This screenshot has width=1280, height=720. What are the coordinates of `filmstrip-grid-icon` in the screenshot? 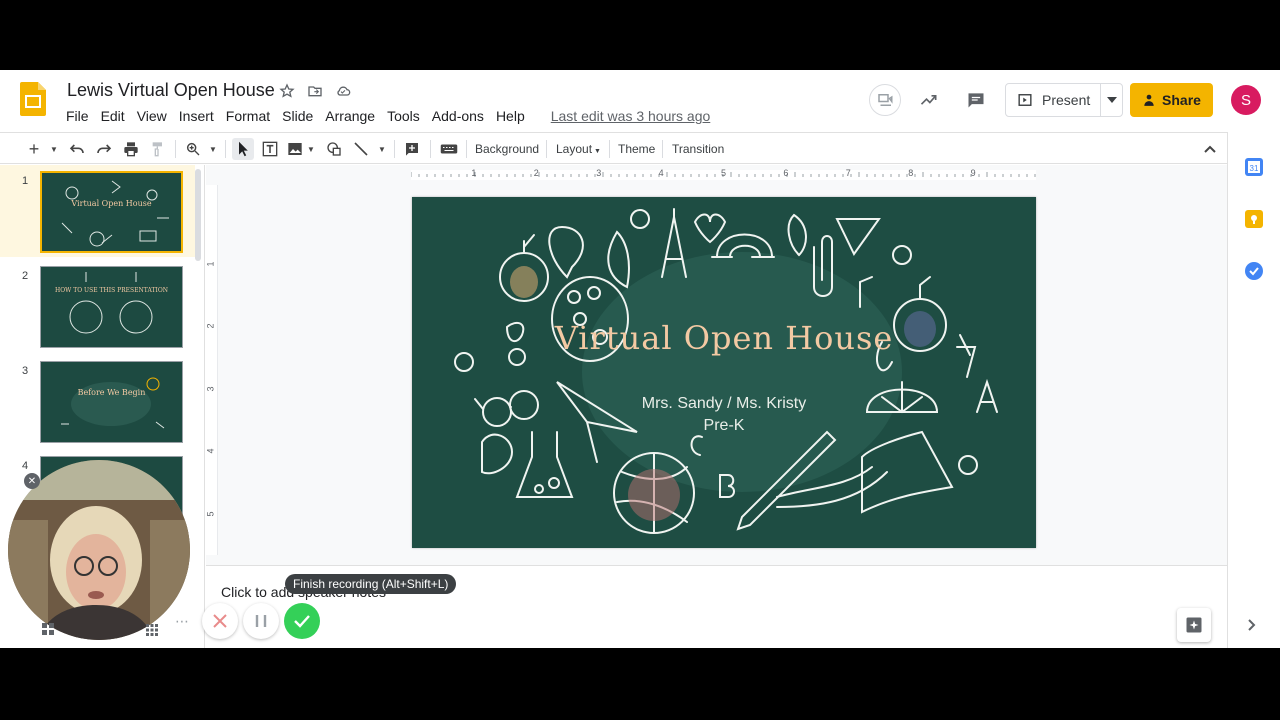 It's located at (152, 629).